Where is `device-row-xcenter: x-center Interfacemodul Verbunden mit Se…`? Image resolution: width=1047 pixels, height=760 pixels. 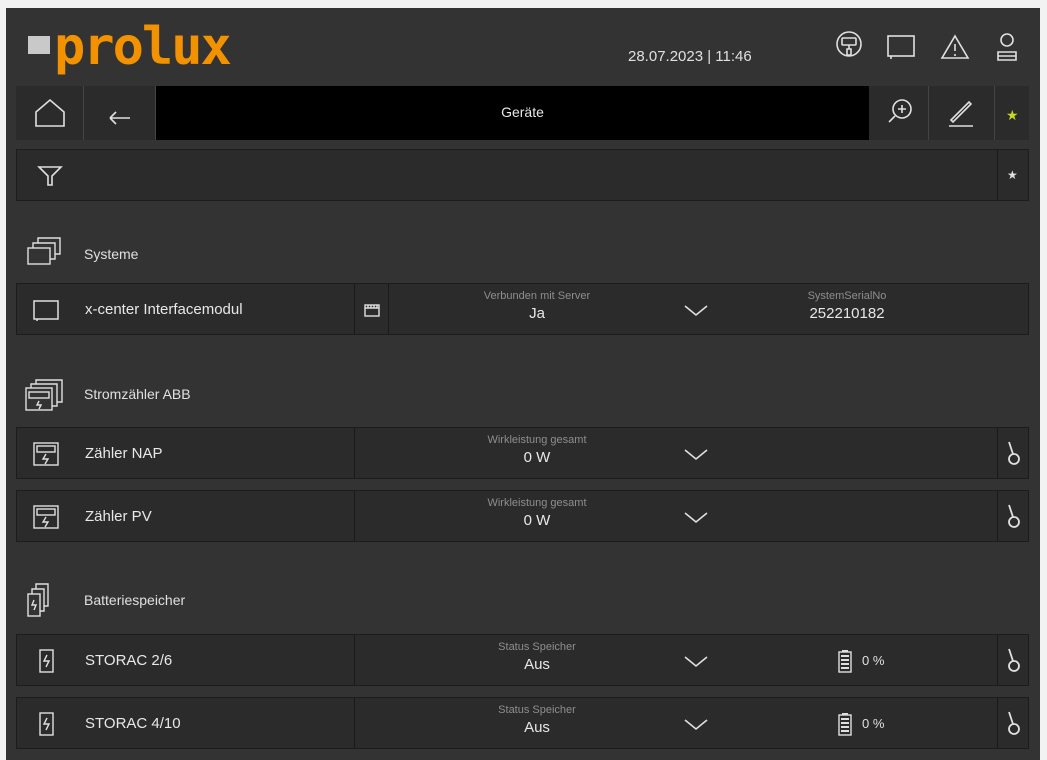
device-row-xcenter: x-center Interfacemodul Verbunden mit Se… is located at coordinates (522, 309).